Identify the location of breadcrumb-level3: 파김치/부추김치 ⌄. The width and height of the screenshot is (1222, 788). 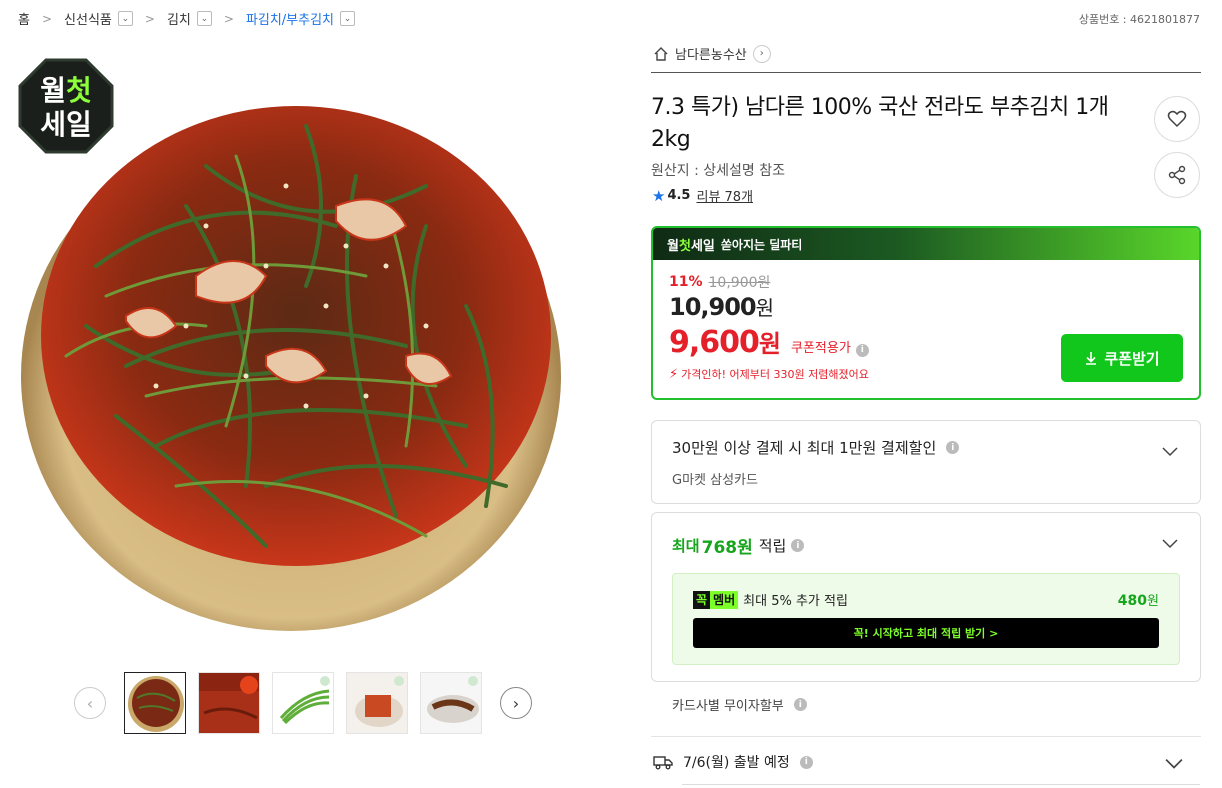
(300, 18).